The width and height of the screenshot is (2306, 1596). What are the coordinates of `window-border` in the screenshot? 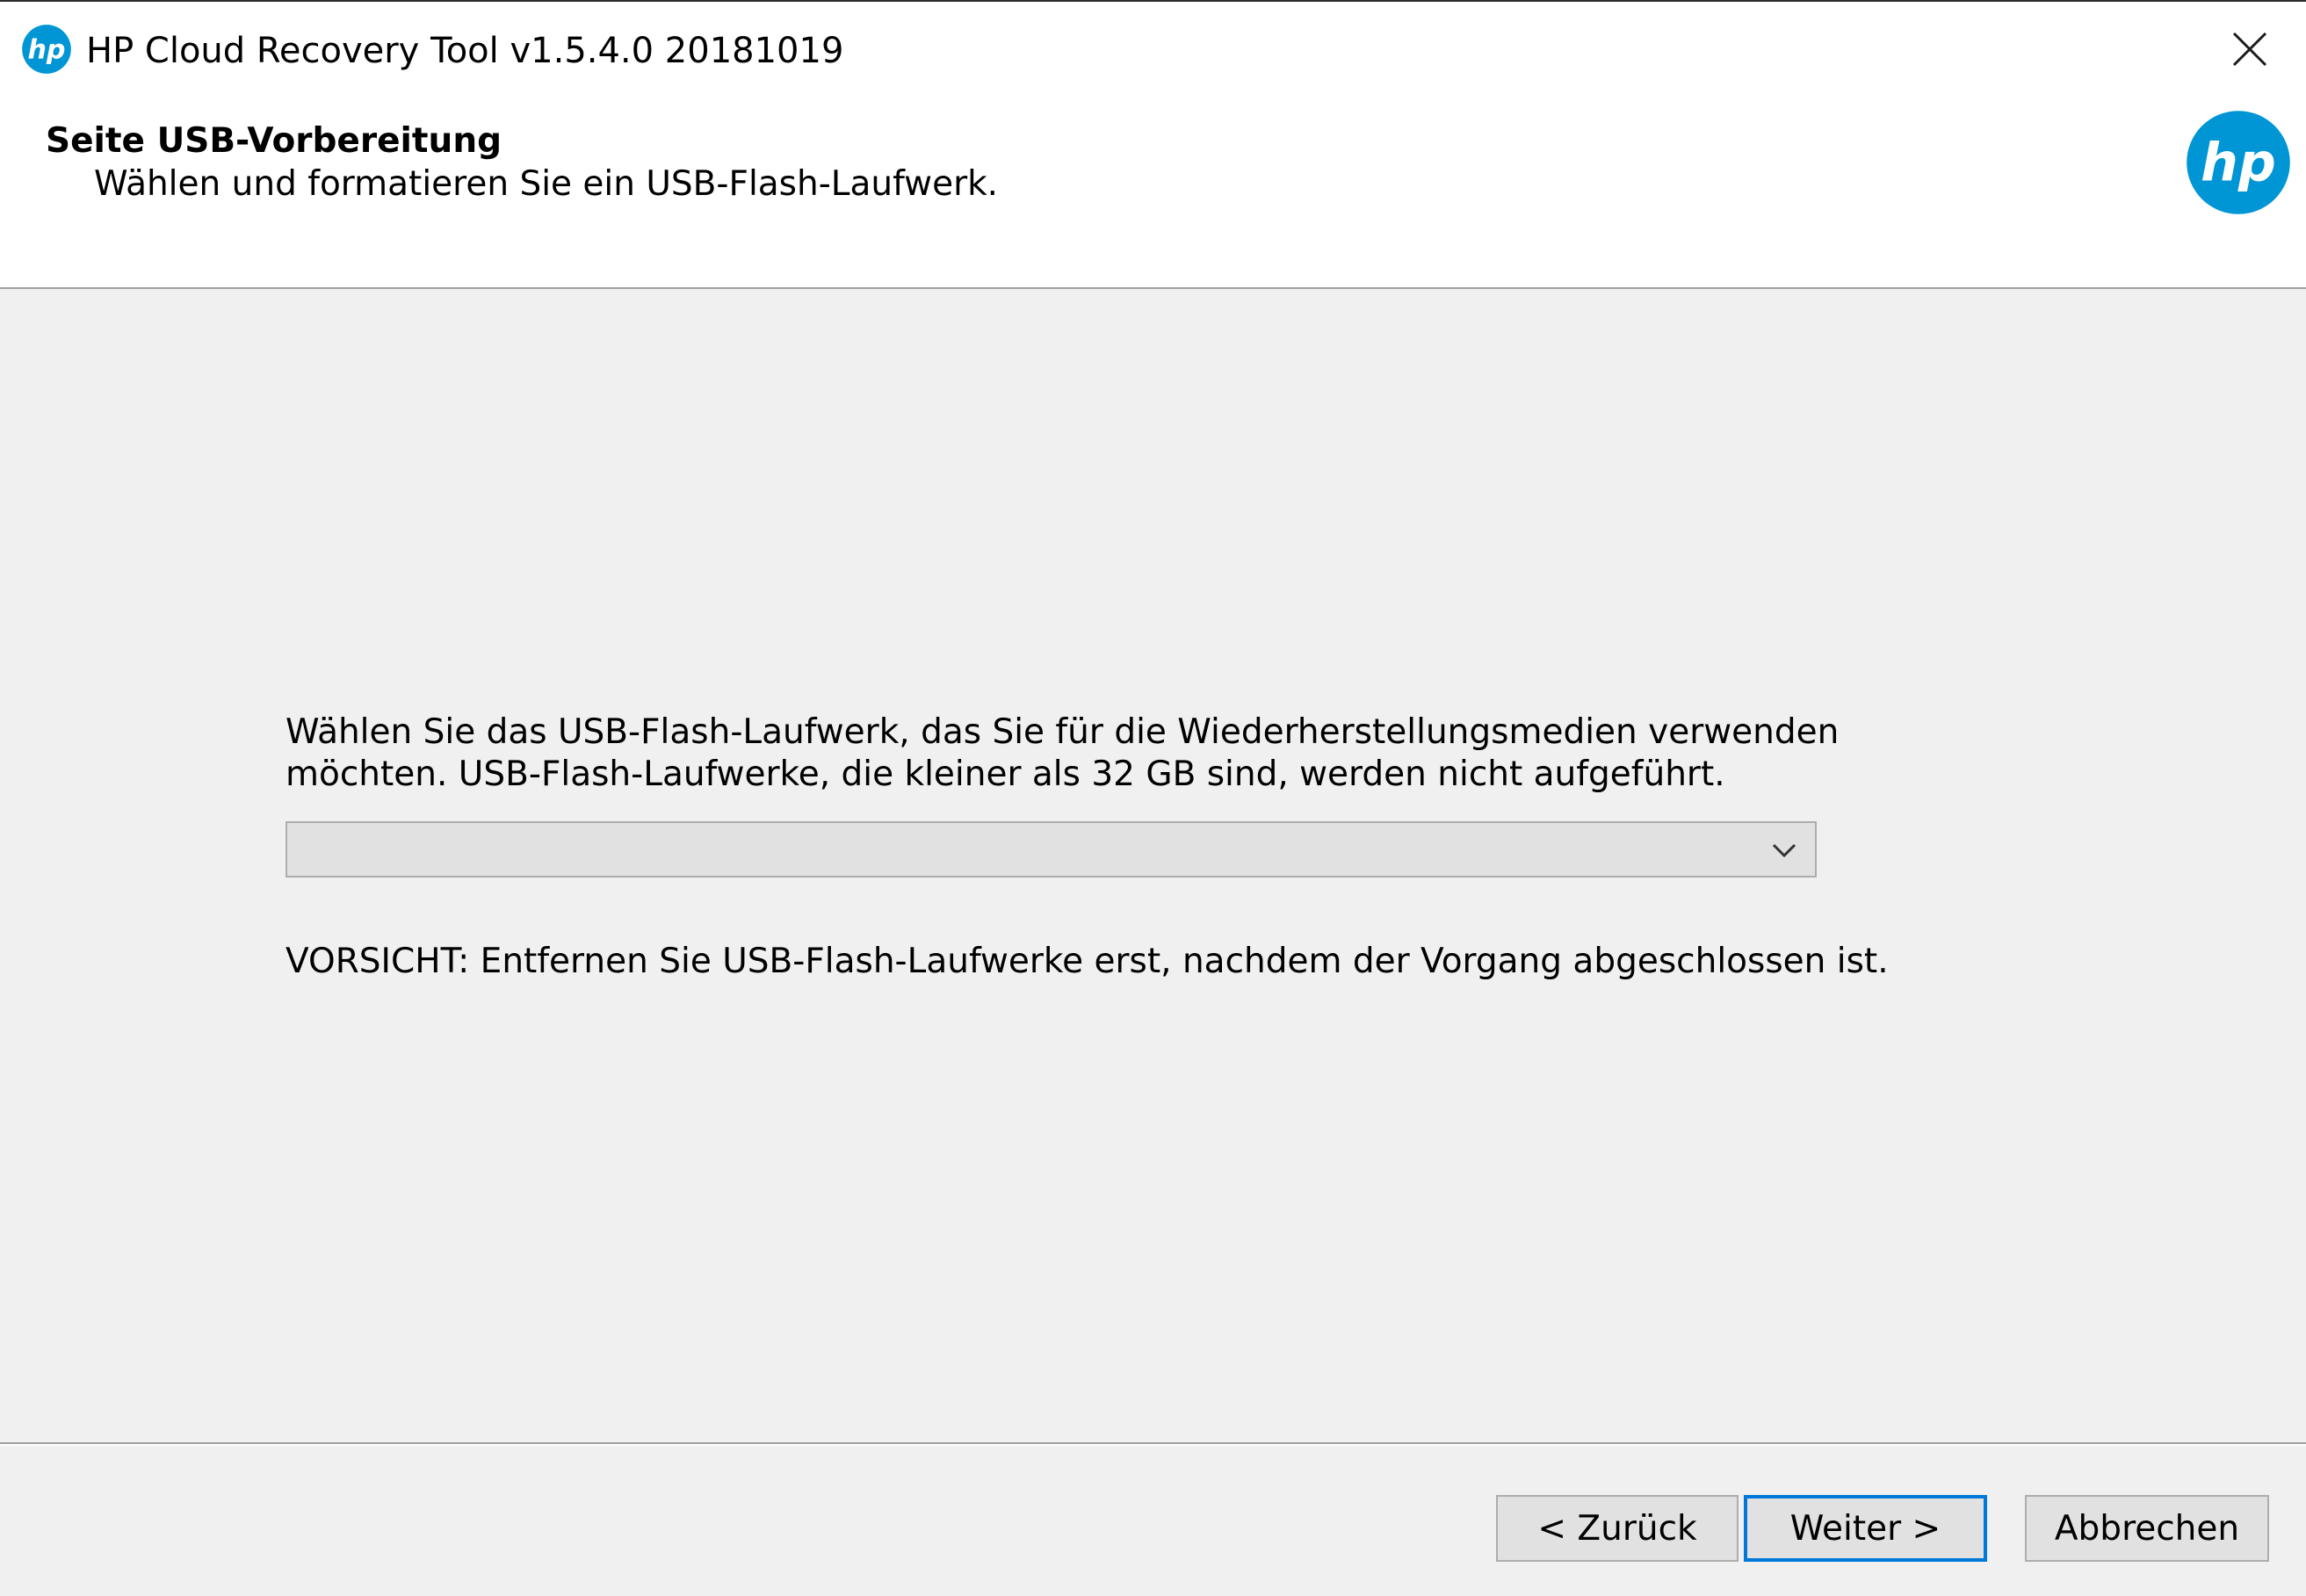 It's located at (1153, 1).